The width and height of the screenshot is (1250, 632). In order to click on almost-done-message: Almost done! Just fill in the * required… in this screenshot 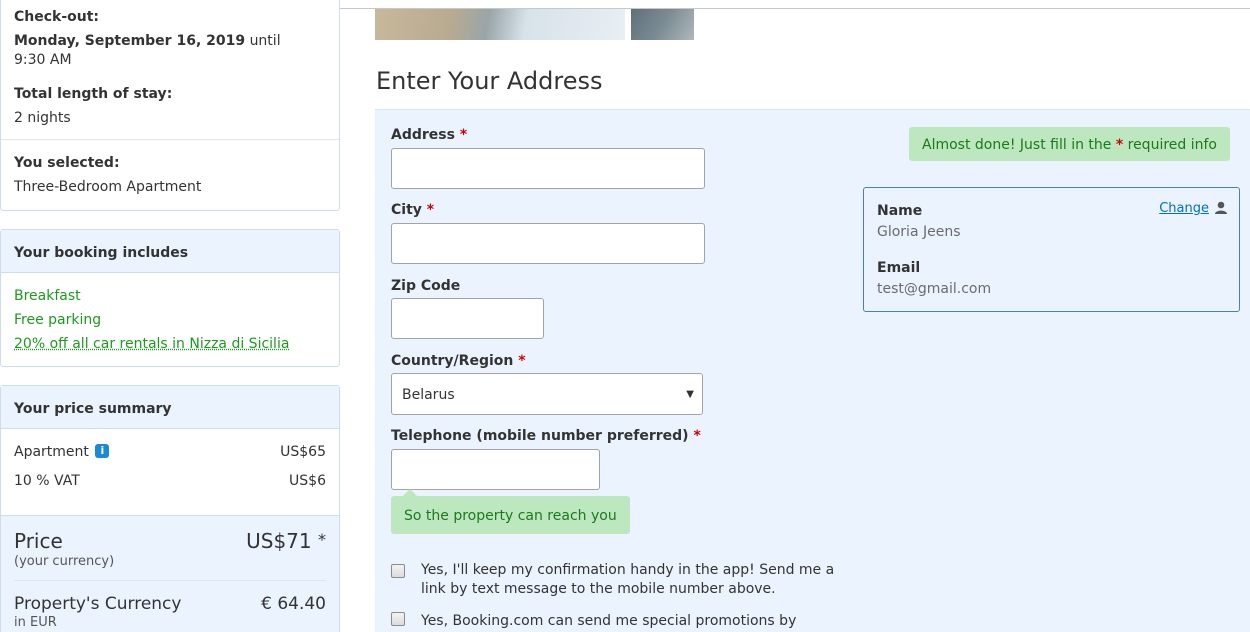, I will do `click(1069, 144)`.